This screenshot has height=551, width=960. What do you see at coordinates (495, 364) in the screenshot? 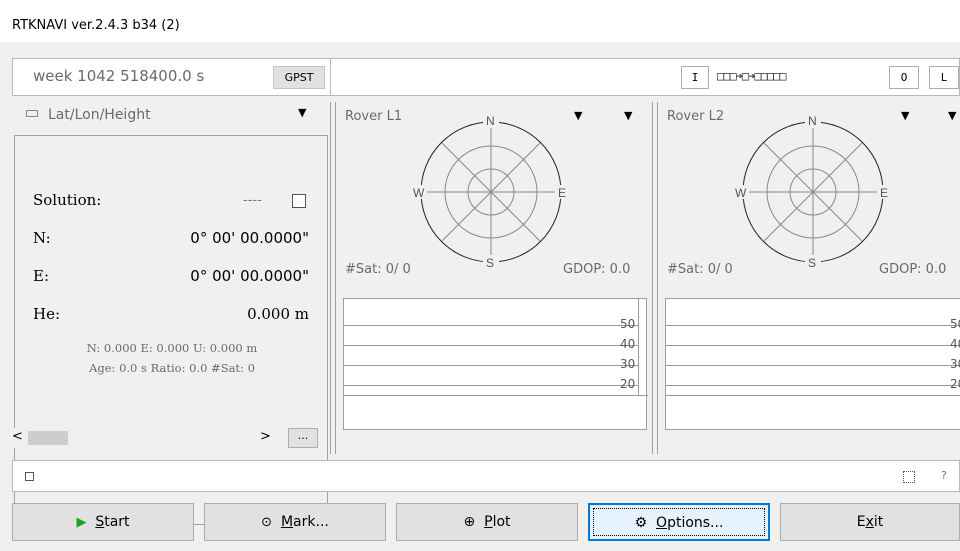
I see `rover-l1-snr-chart: 50 40 30 20` at bounding box center [495, 364].